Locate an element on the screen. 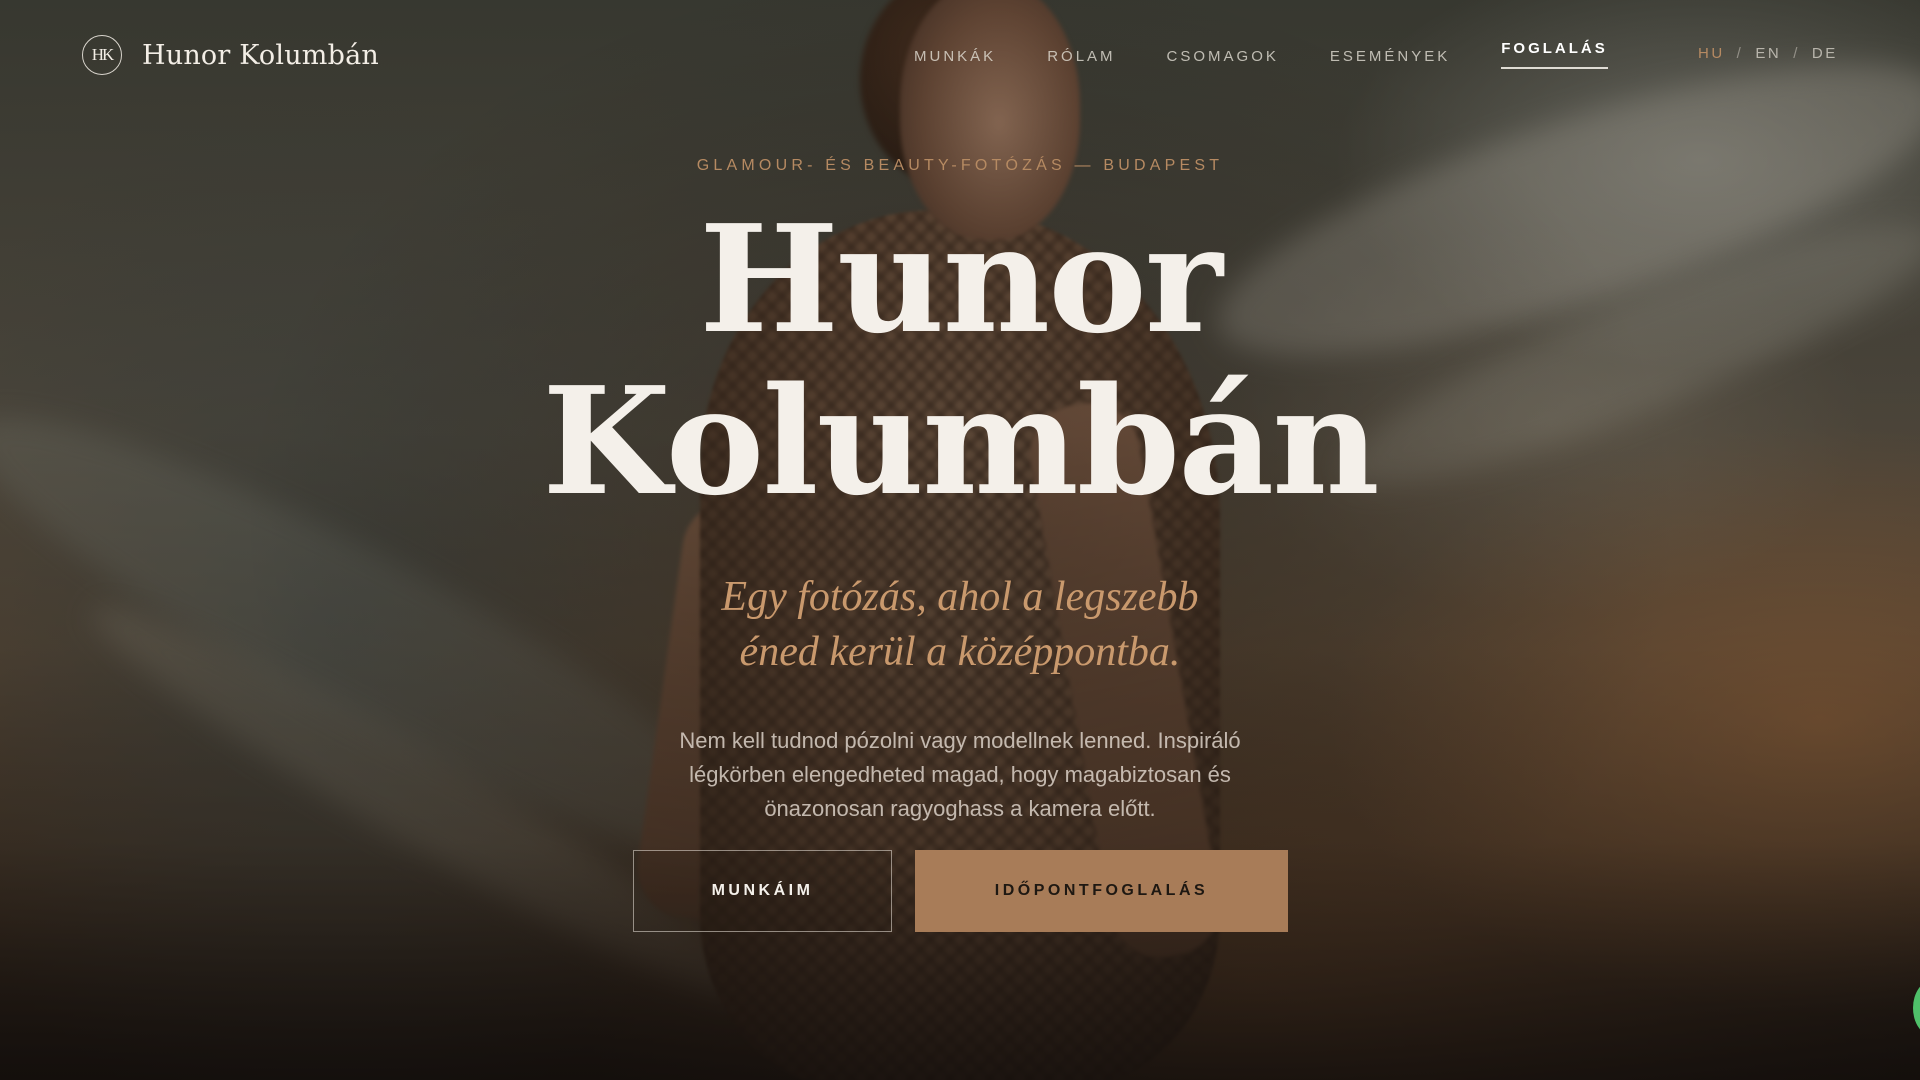 The image size is (1920, 1080). chat-widget-icon is located at coordinates (1916, 1008).